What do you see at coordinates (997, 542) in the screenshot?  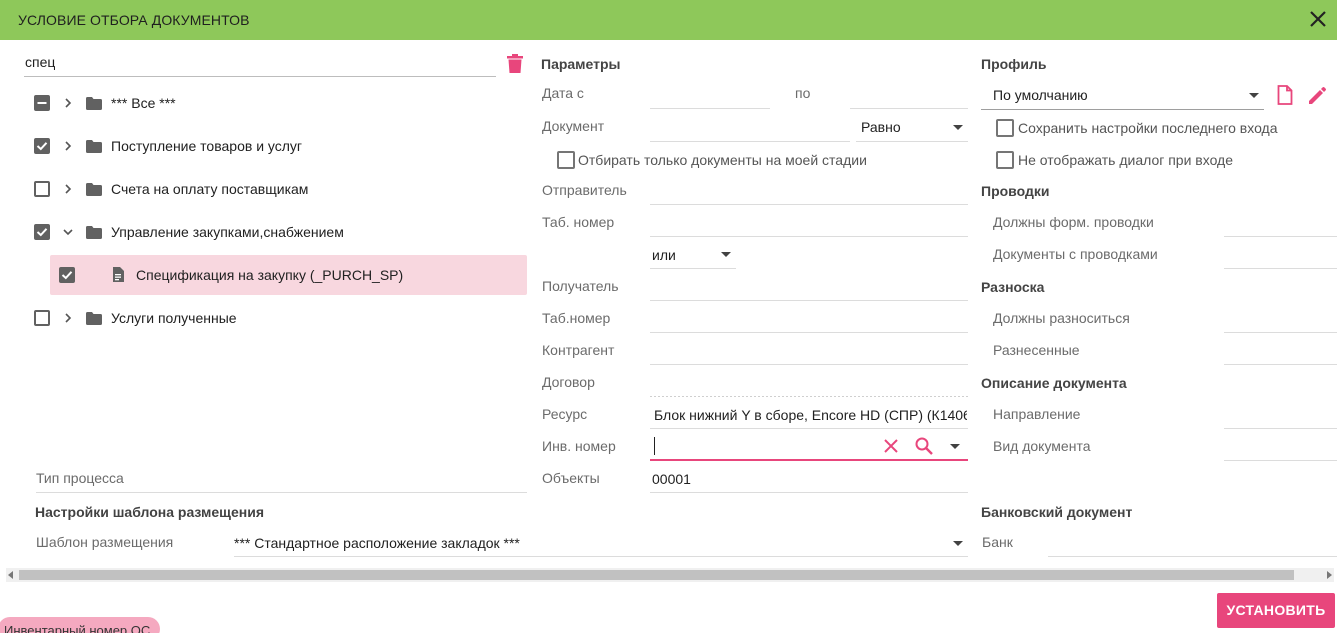 I see `bank-label: Банк` at bounding box center [997, 542].